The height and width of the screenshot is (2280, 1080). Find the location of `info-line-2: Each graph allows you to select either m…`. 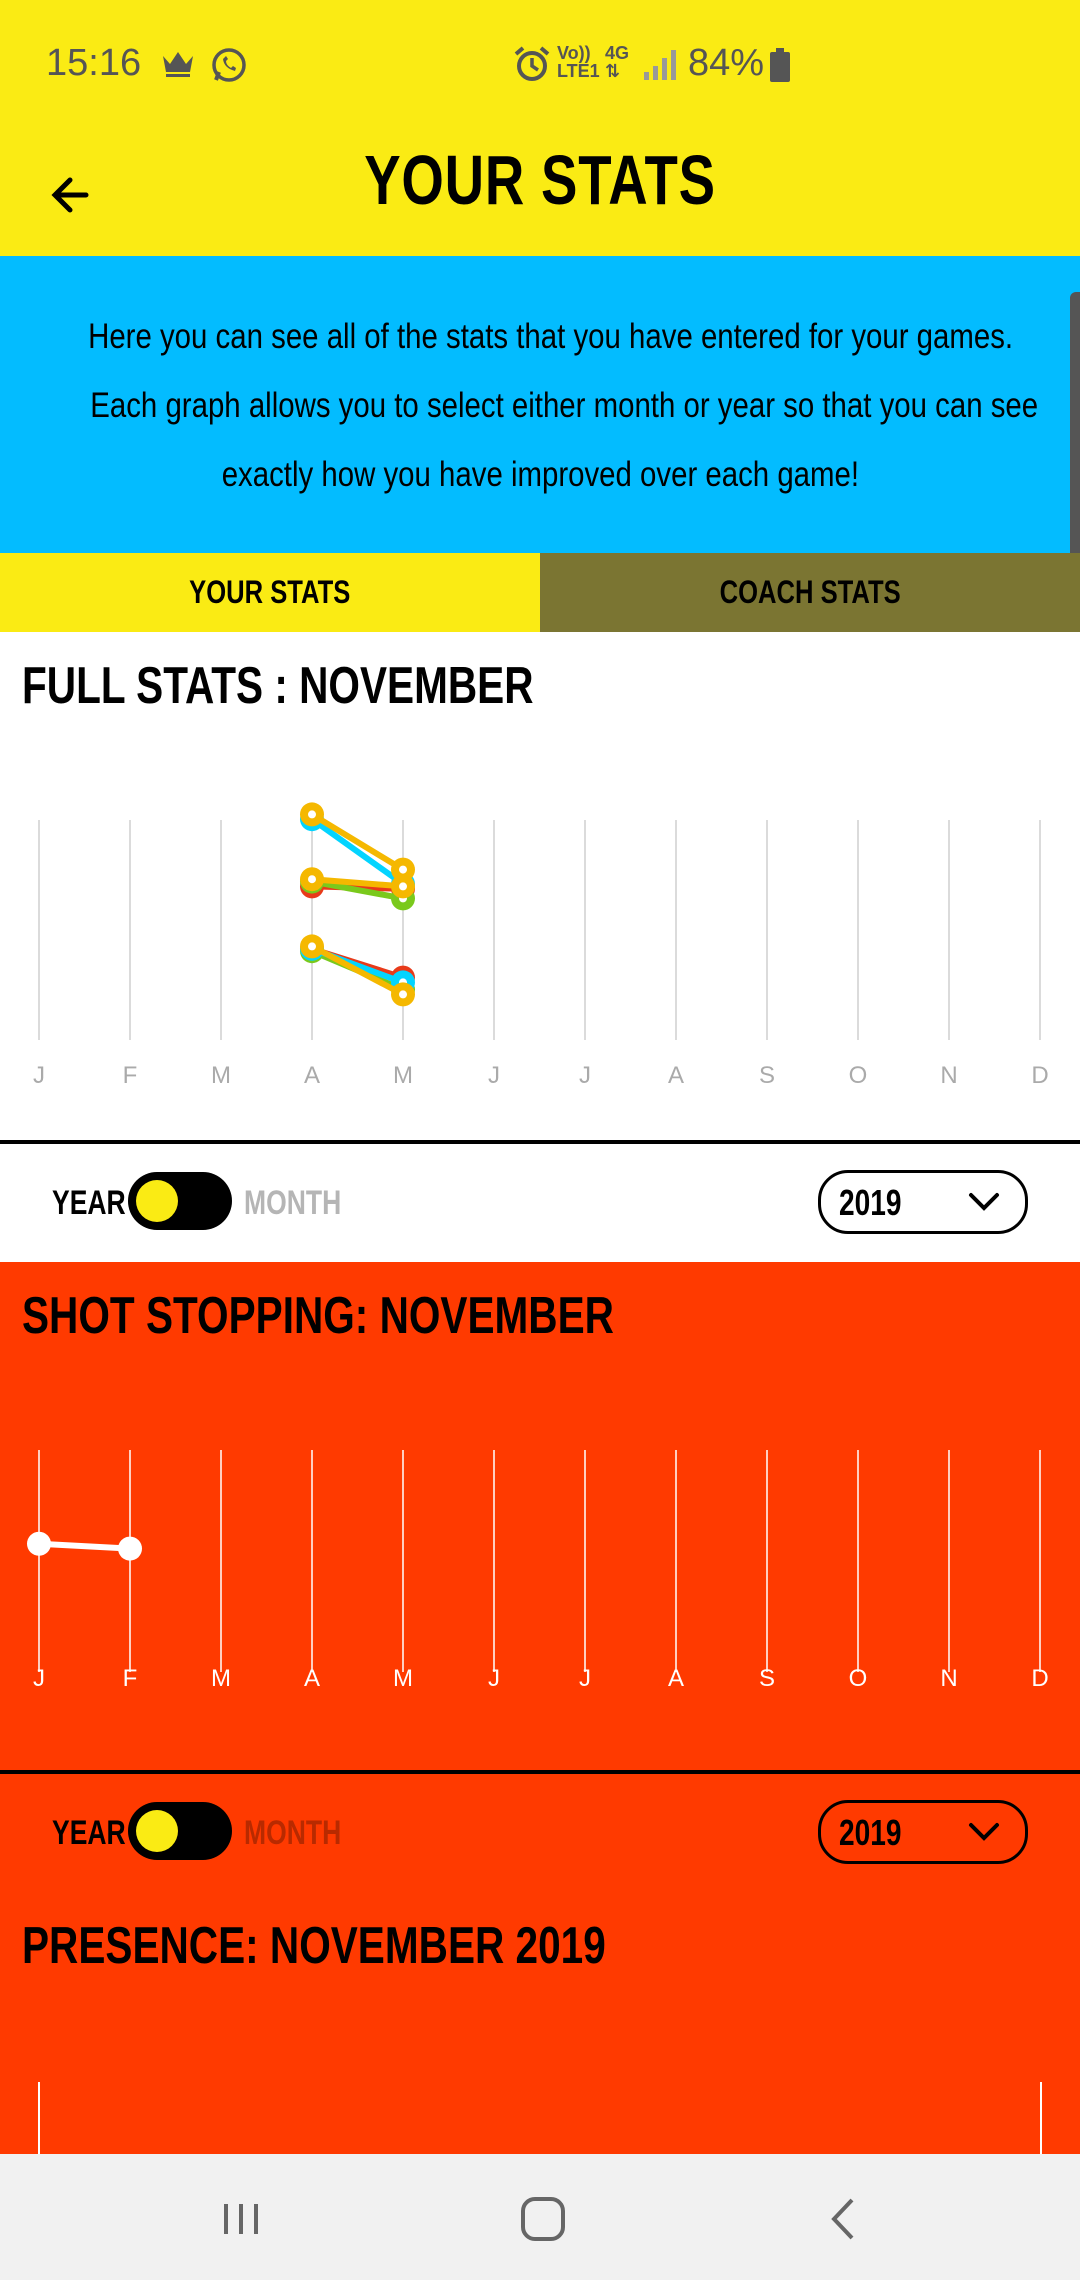

info-line-2: Each graph allows you to select either m… is located at coordinates (564, 405).